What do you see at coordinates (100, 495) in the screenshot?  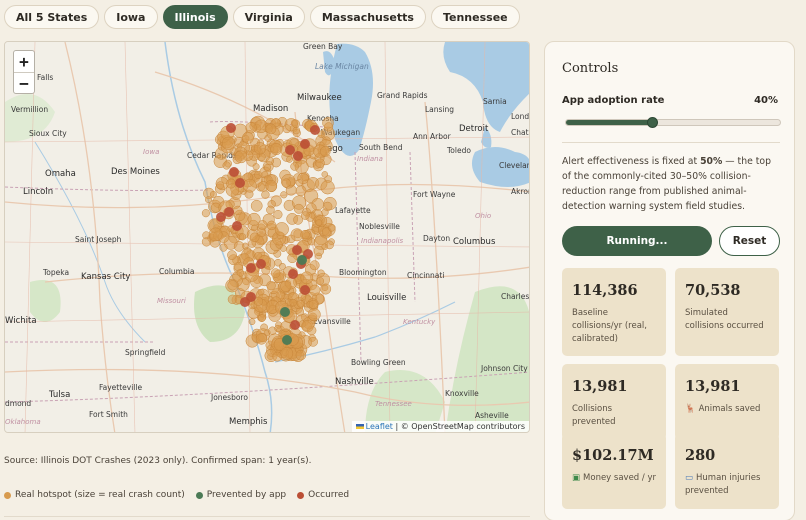 I see `legend-hotspot-label: Real hotspot (size = real crash count)` at bounding box center [100, 495].